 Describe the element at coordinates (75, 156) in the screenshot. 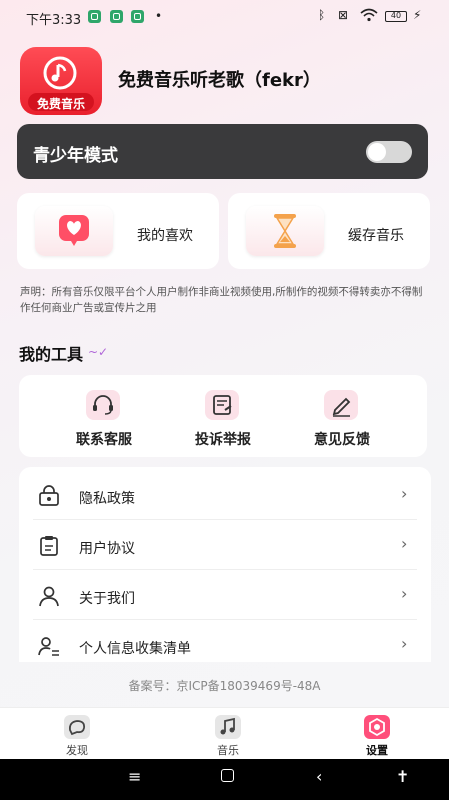

I see `youth-mode-label: 青少年模式` at that location.